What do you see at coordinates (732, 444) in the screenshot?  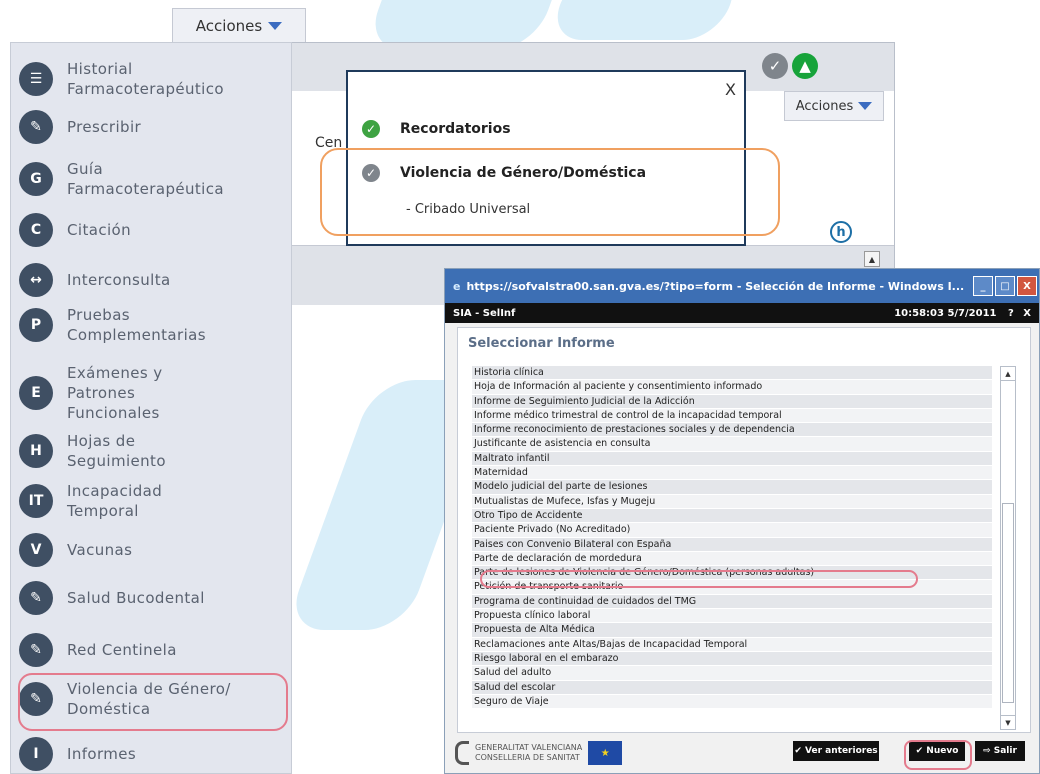 I see `list-item: Justificante de asistencia en consulta` at bounding box center [732, 444].